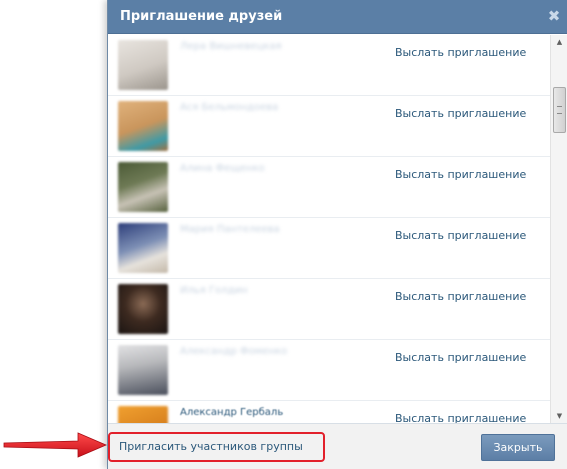 The height and width of the screenshot is (469, 567). Describe the element at coordinates (559, 110) in the screenshot. I see `scrollbar-thumb` at that location.